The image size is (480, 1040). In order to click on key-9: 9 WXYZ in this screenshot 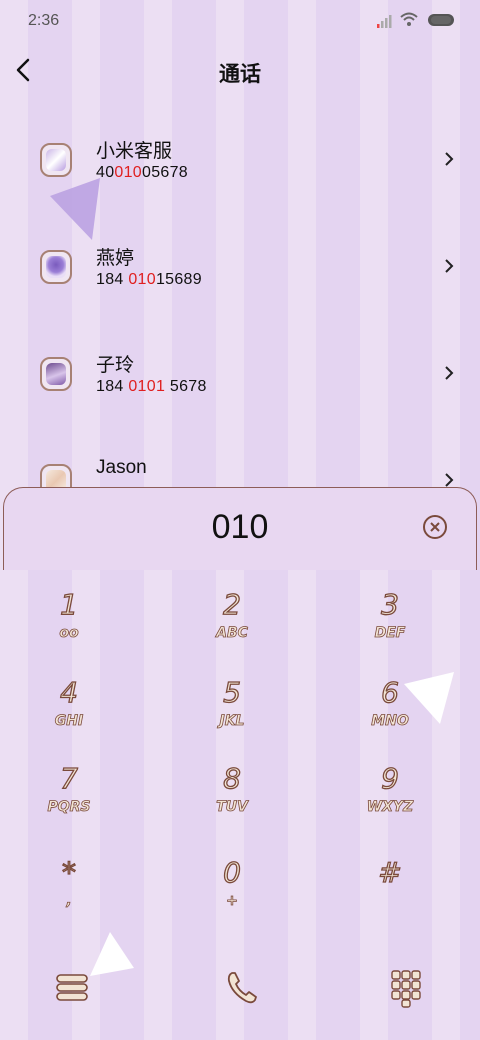, I will do `click(390, 801)`.